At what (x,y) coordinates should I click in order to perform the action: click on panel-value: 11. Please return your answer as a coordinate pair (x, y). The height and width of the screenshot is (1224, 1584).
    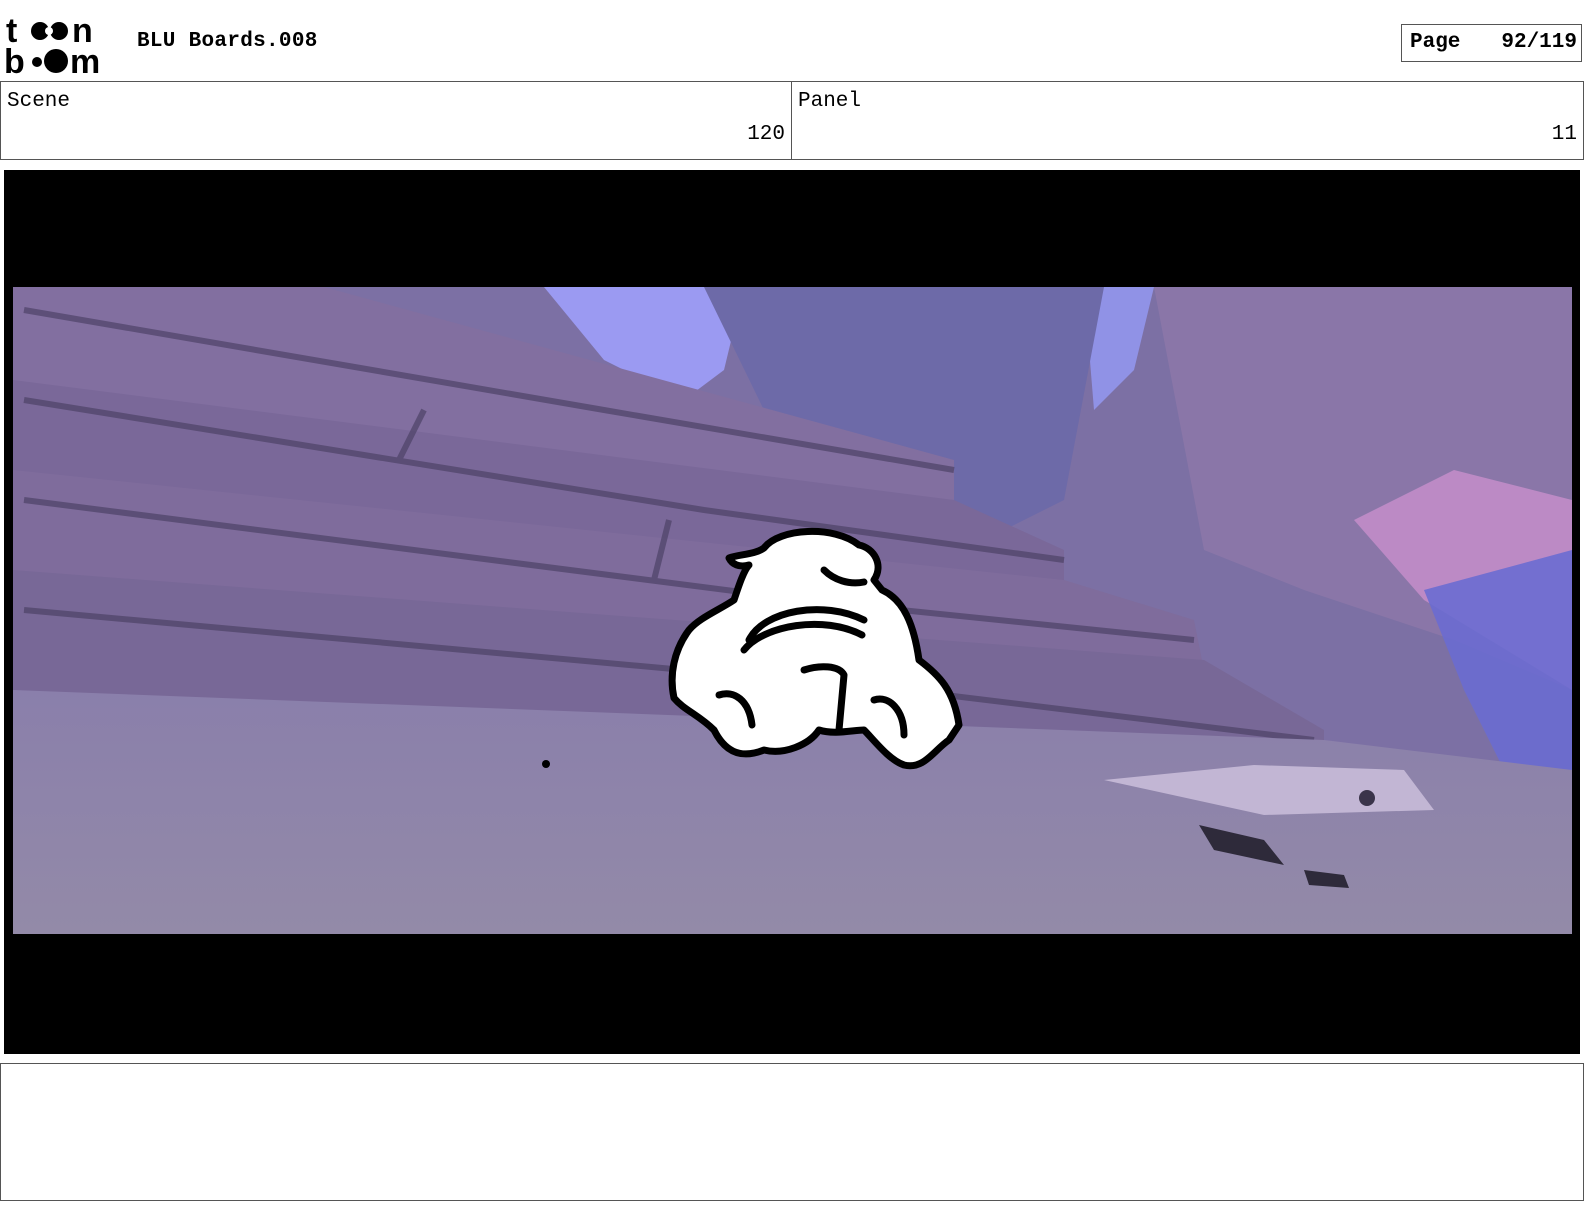
    Looking at the image, I should click on (1564, 134).